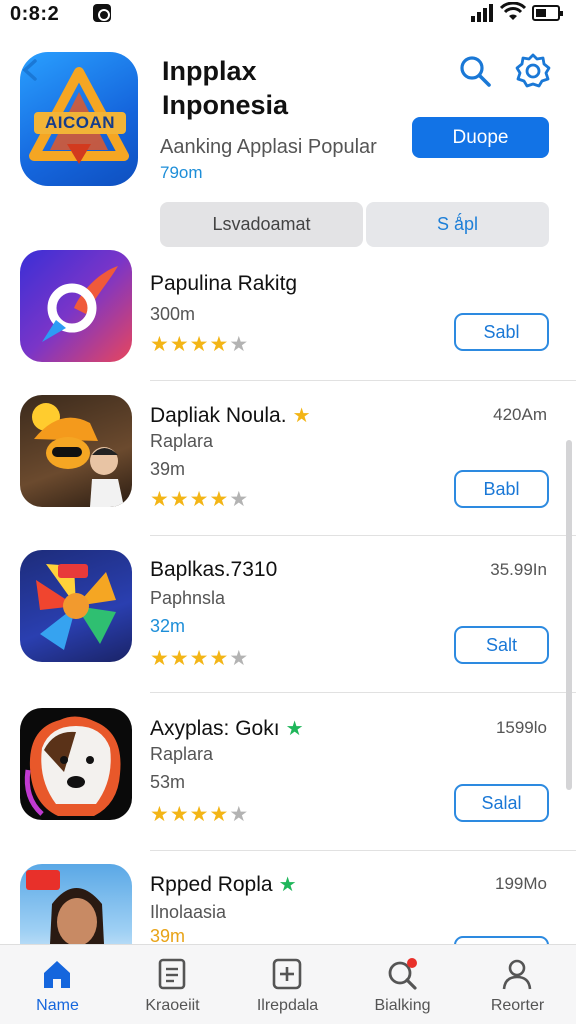 This screenshot has height=1024, width=576. What do you see at coordinates (547, 13) in the screenshot?
I see `battery-icon` at bounding box center [547, 13].